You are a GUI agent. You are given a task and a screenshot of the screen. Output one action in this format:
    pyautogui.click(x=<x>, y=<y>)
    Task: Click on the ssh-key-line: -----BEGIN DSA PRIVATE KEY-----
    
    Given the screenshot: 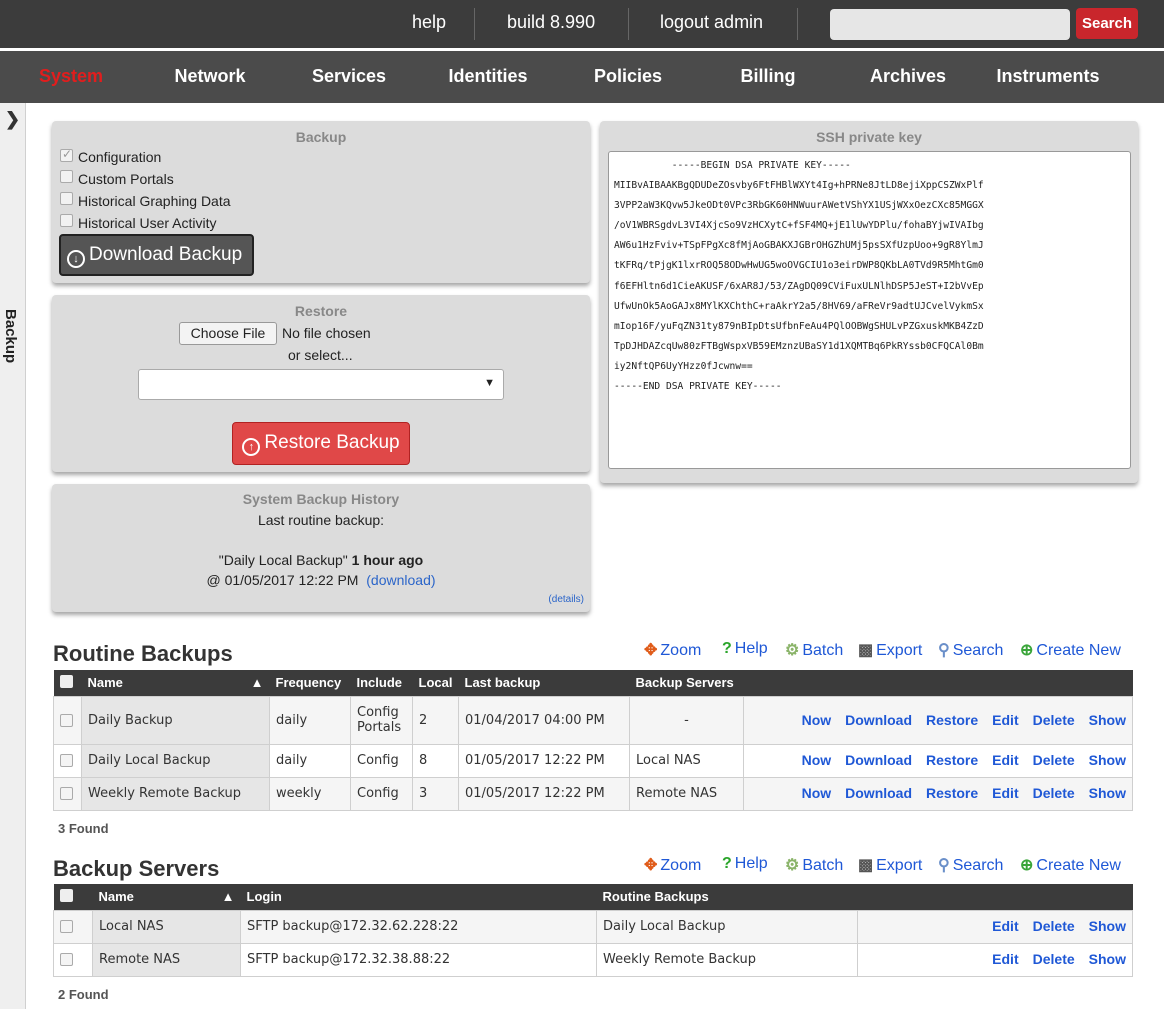 What is the action you would take?
    pyautogui.click(x=732, y=165)
    